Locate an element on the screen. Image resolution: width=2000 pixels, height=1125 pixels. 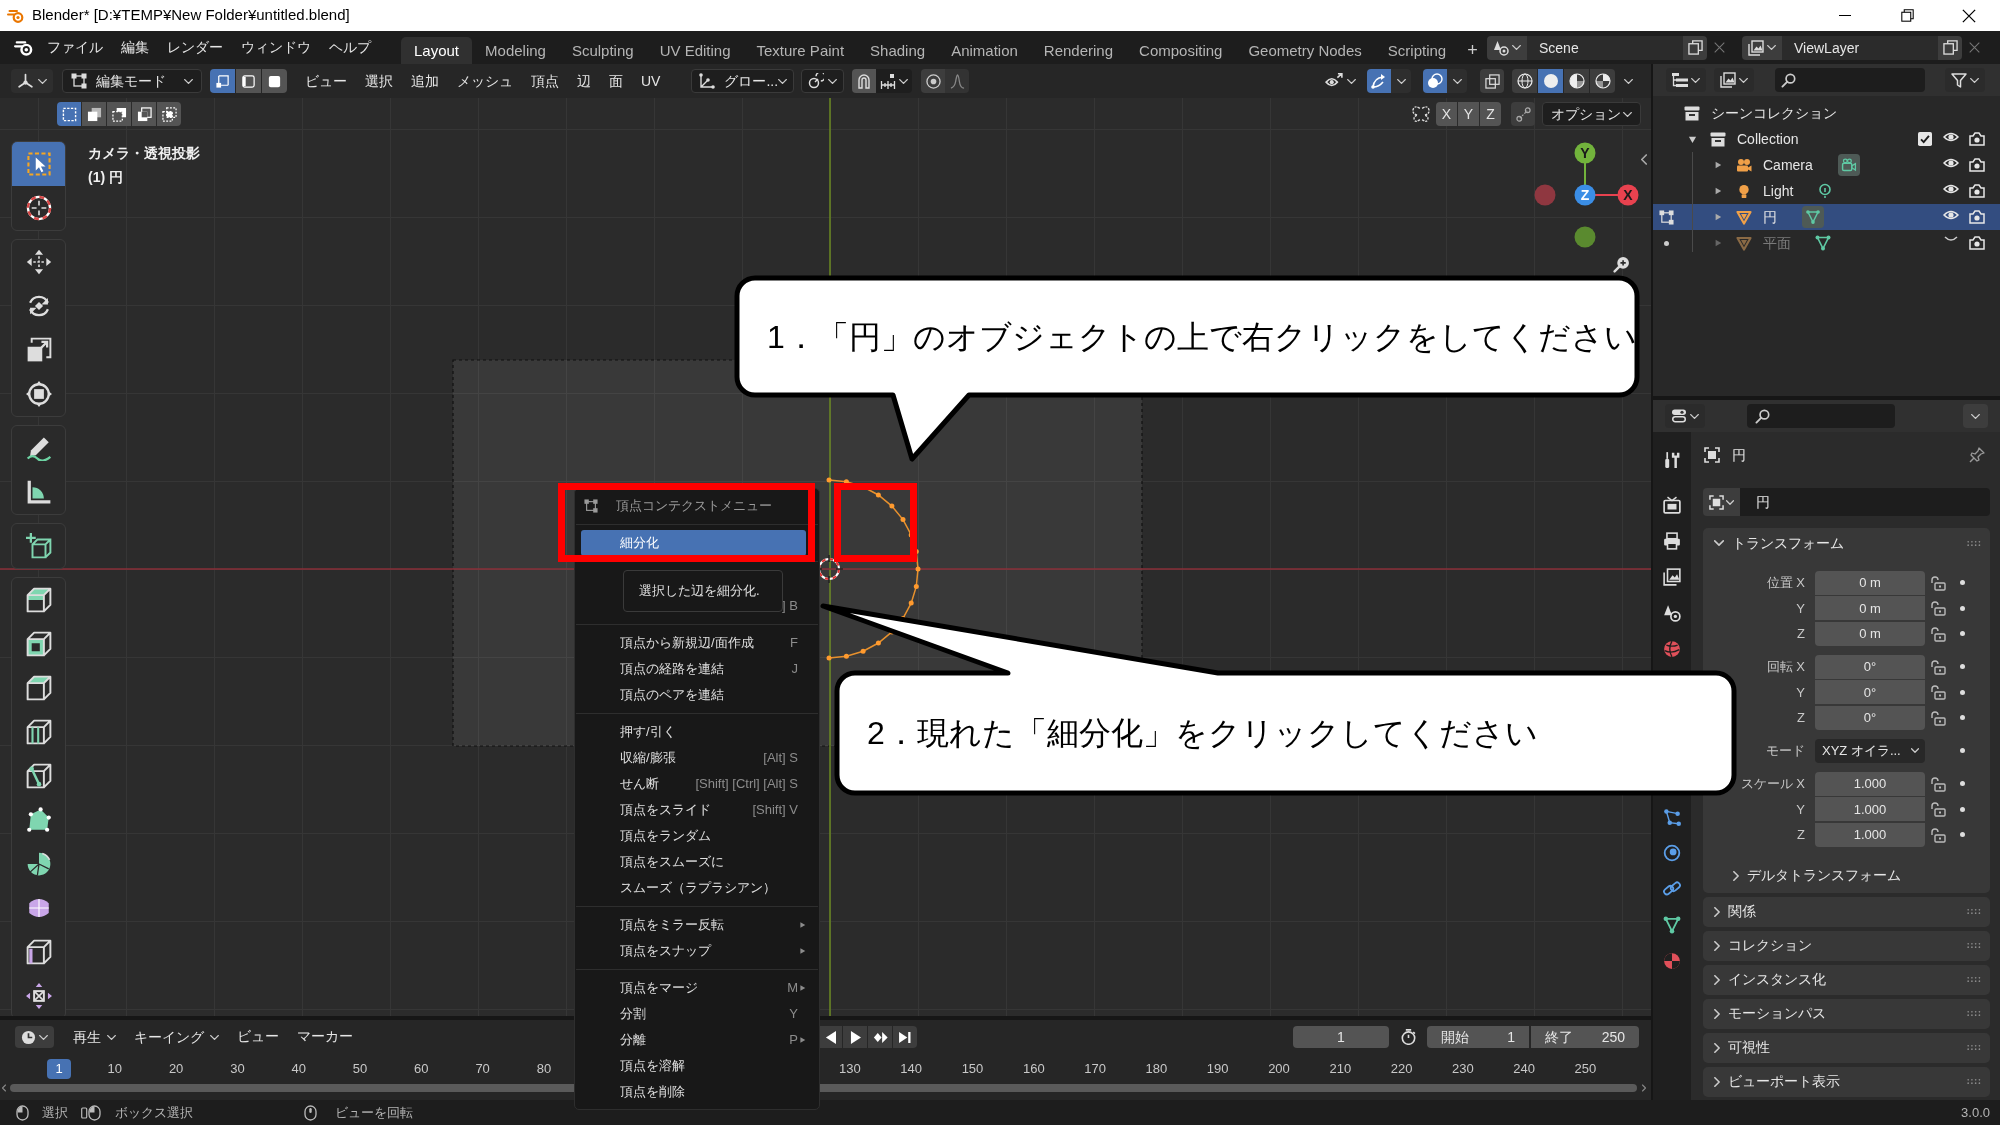
selection-mode-button is located at coordinates (69, 114).